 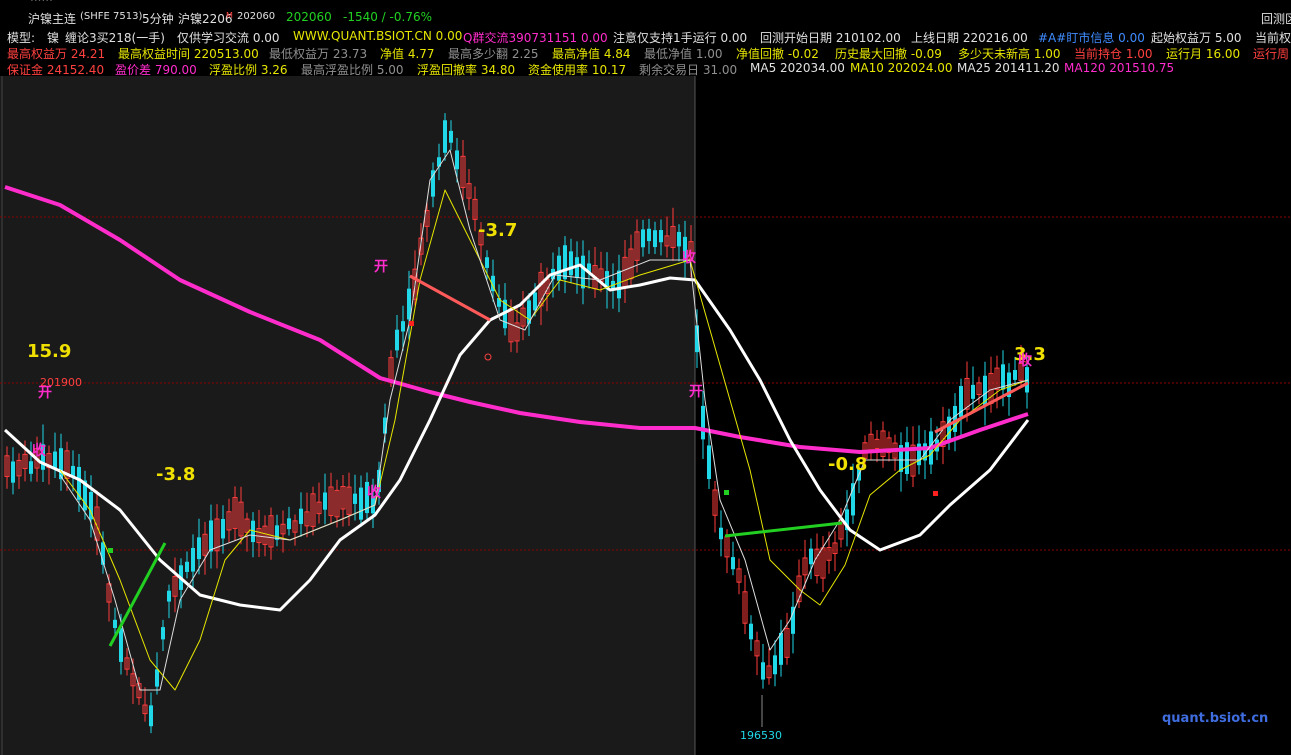 What do you see at coordinates (777, 53) in the screenshot?
I see `indicator-value: 净值回撤 -0.02` at bounding box center [777, 53].